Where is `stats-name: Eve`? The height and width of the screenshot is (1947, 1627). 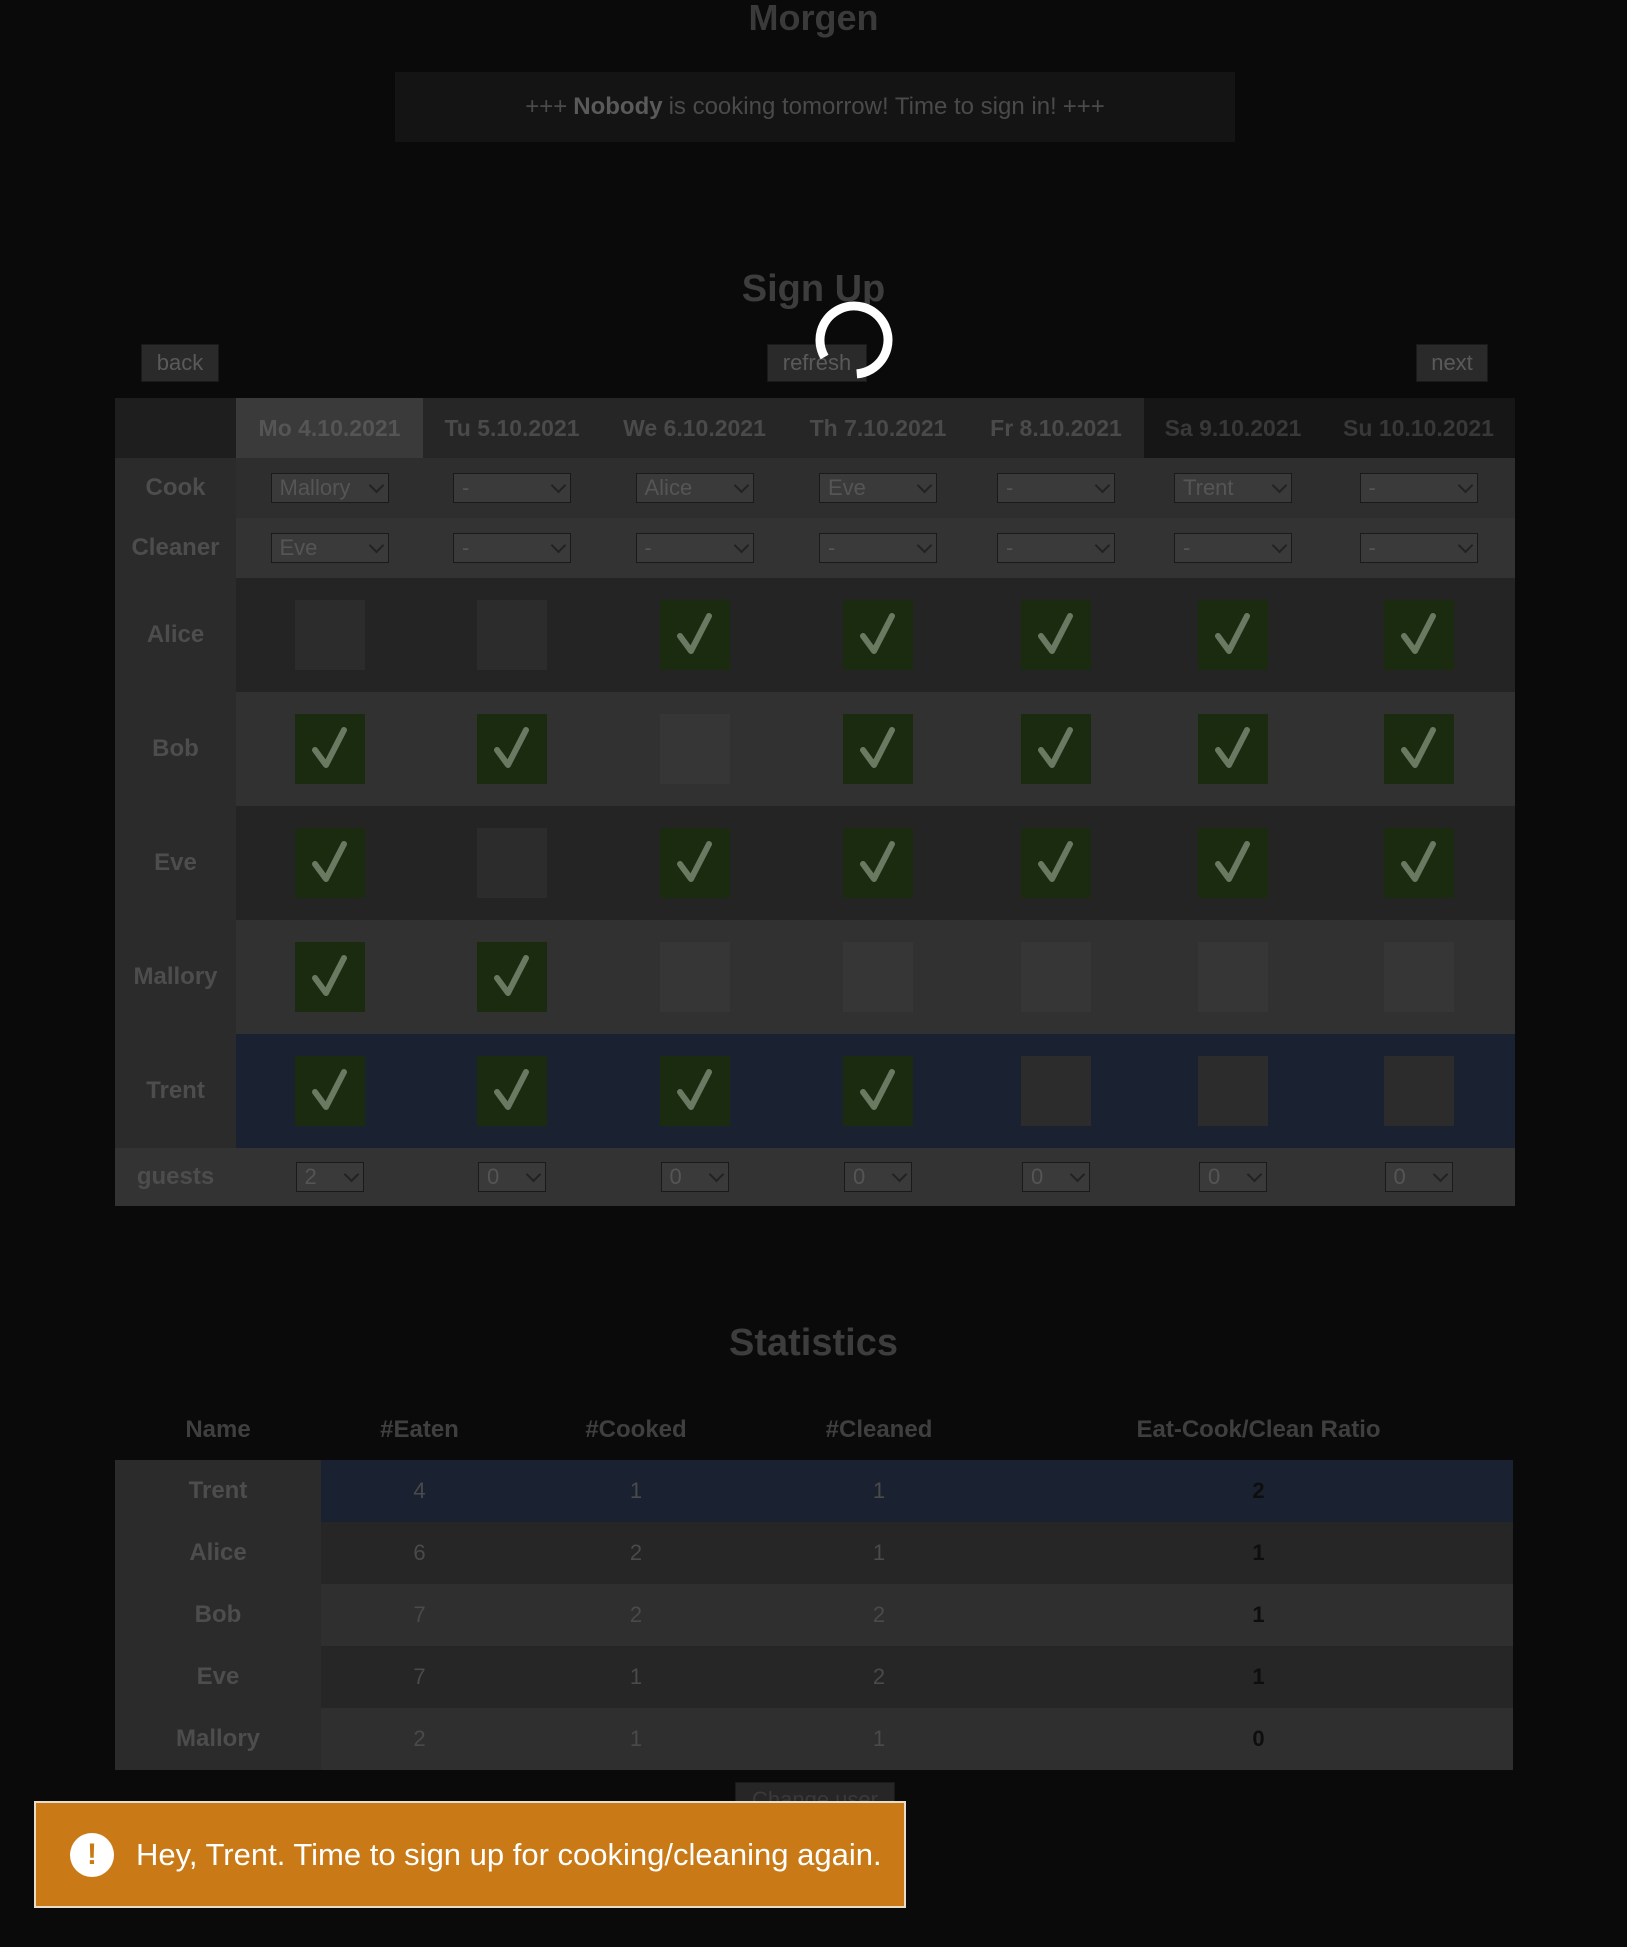
stats-name: Eve is located at coordinates (218, 1677).